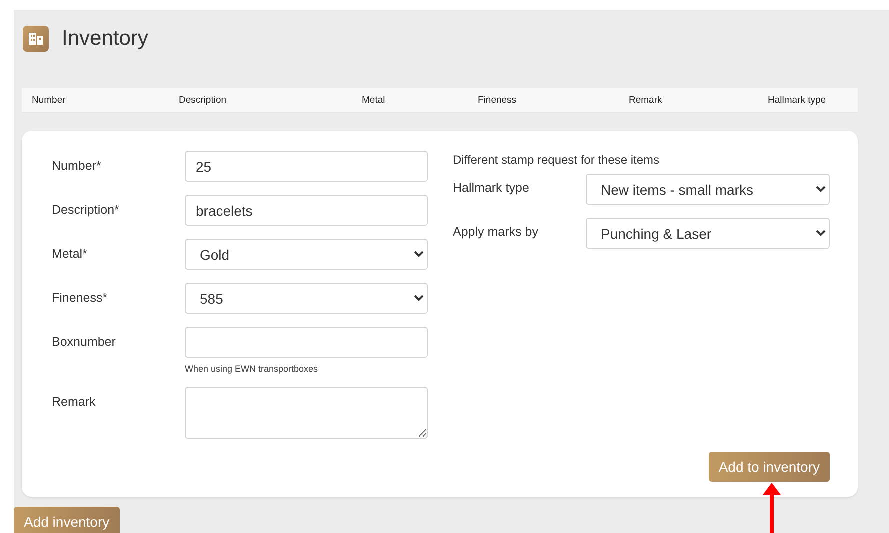  I want to click on field-label: Apply marks by, so click(496, 231).